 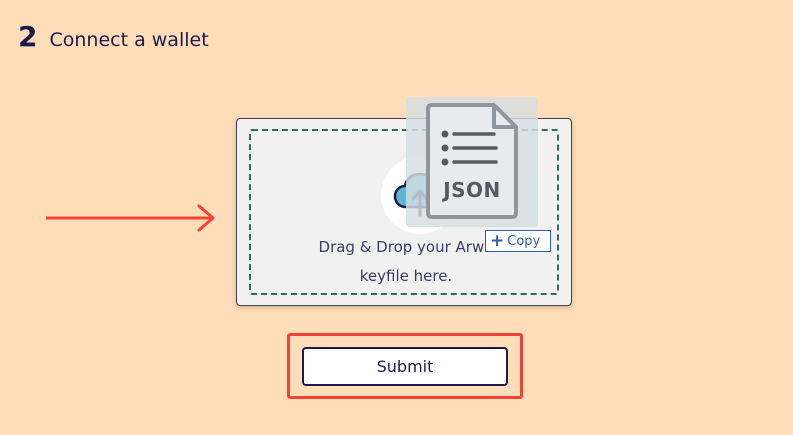 What do you see at coordinates (405, 366) in the screenshot?
I see `submit-button: Submit` at bounding box center [405, 366].